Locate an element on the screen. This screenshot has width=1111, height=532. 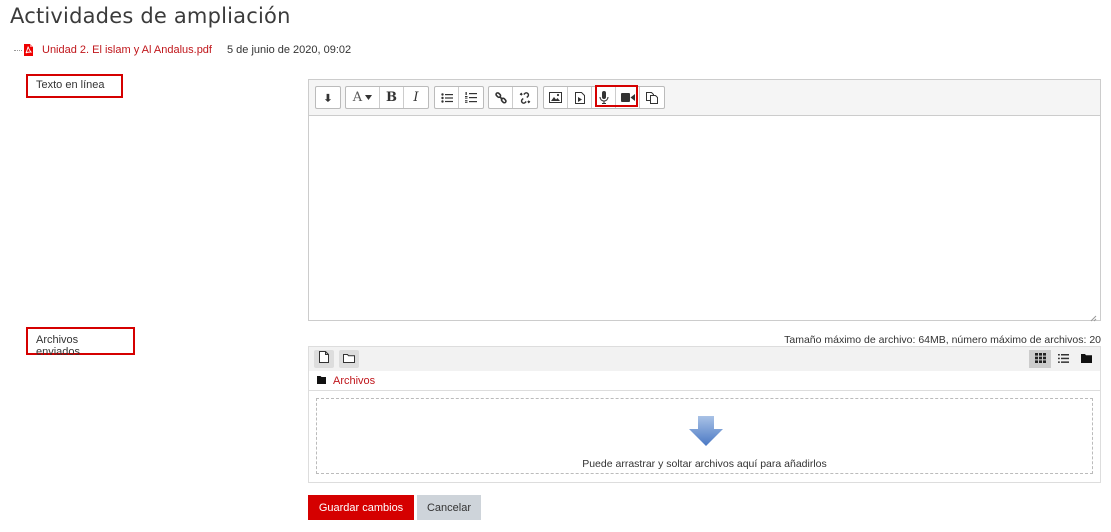
tree-view-button is located at coordinates (1086, 359).